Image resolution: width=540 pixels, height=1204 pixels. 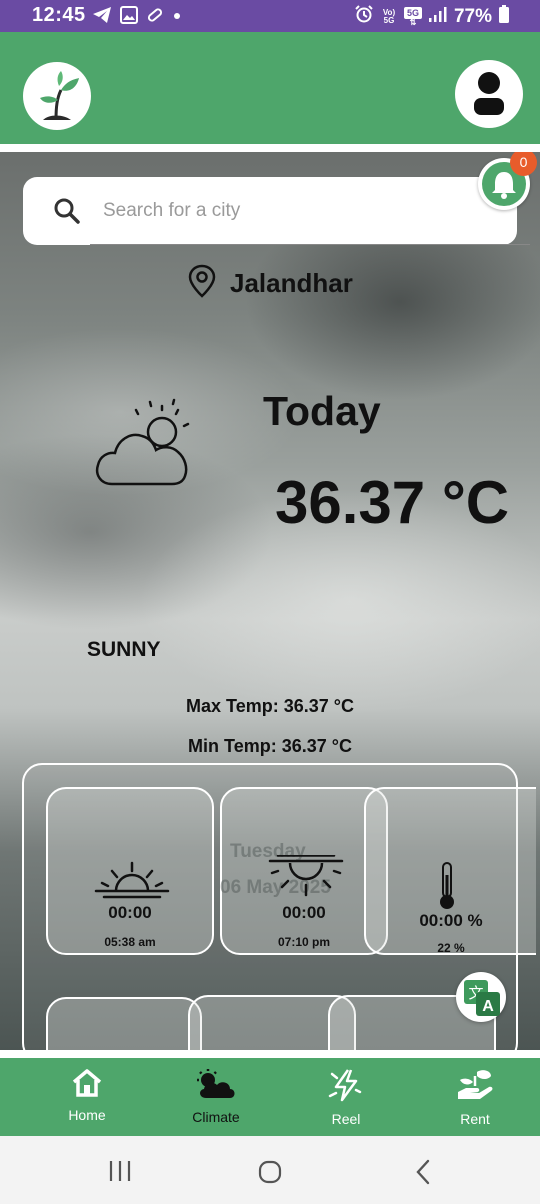 What do you see at coordinates (523, 164) in the screenshot?
I see `notification-badge: 0` at bounding box center [523, 164].